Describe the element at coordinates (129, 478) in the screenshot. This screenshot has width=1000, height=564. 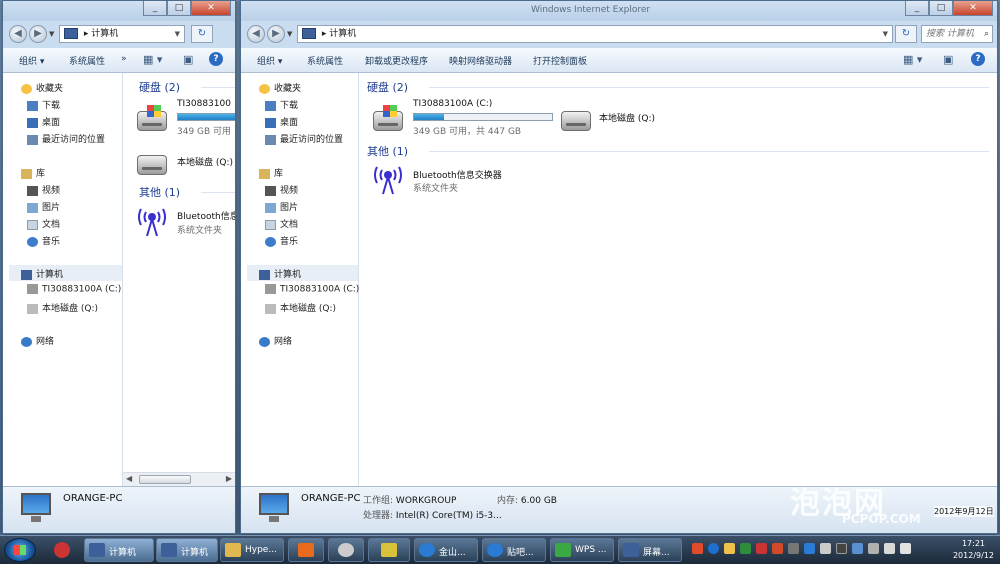
I see `scroll-left-icon: ◀` at that location.